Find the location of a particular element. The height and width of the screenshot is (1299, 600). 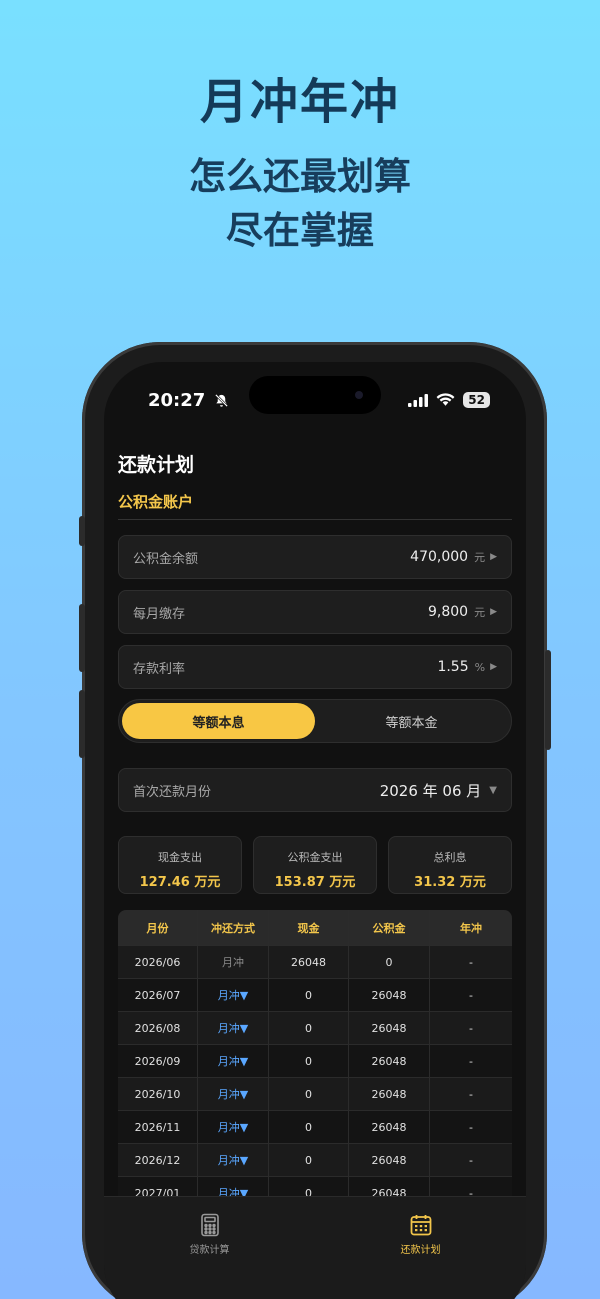

field-value: 2026 年 06 月 is located at coordinates (430, 790).